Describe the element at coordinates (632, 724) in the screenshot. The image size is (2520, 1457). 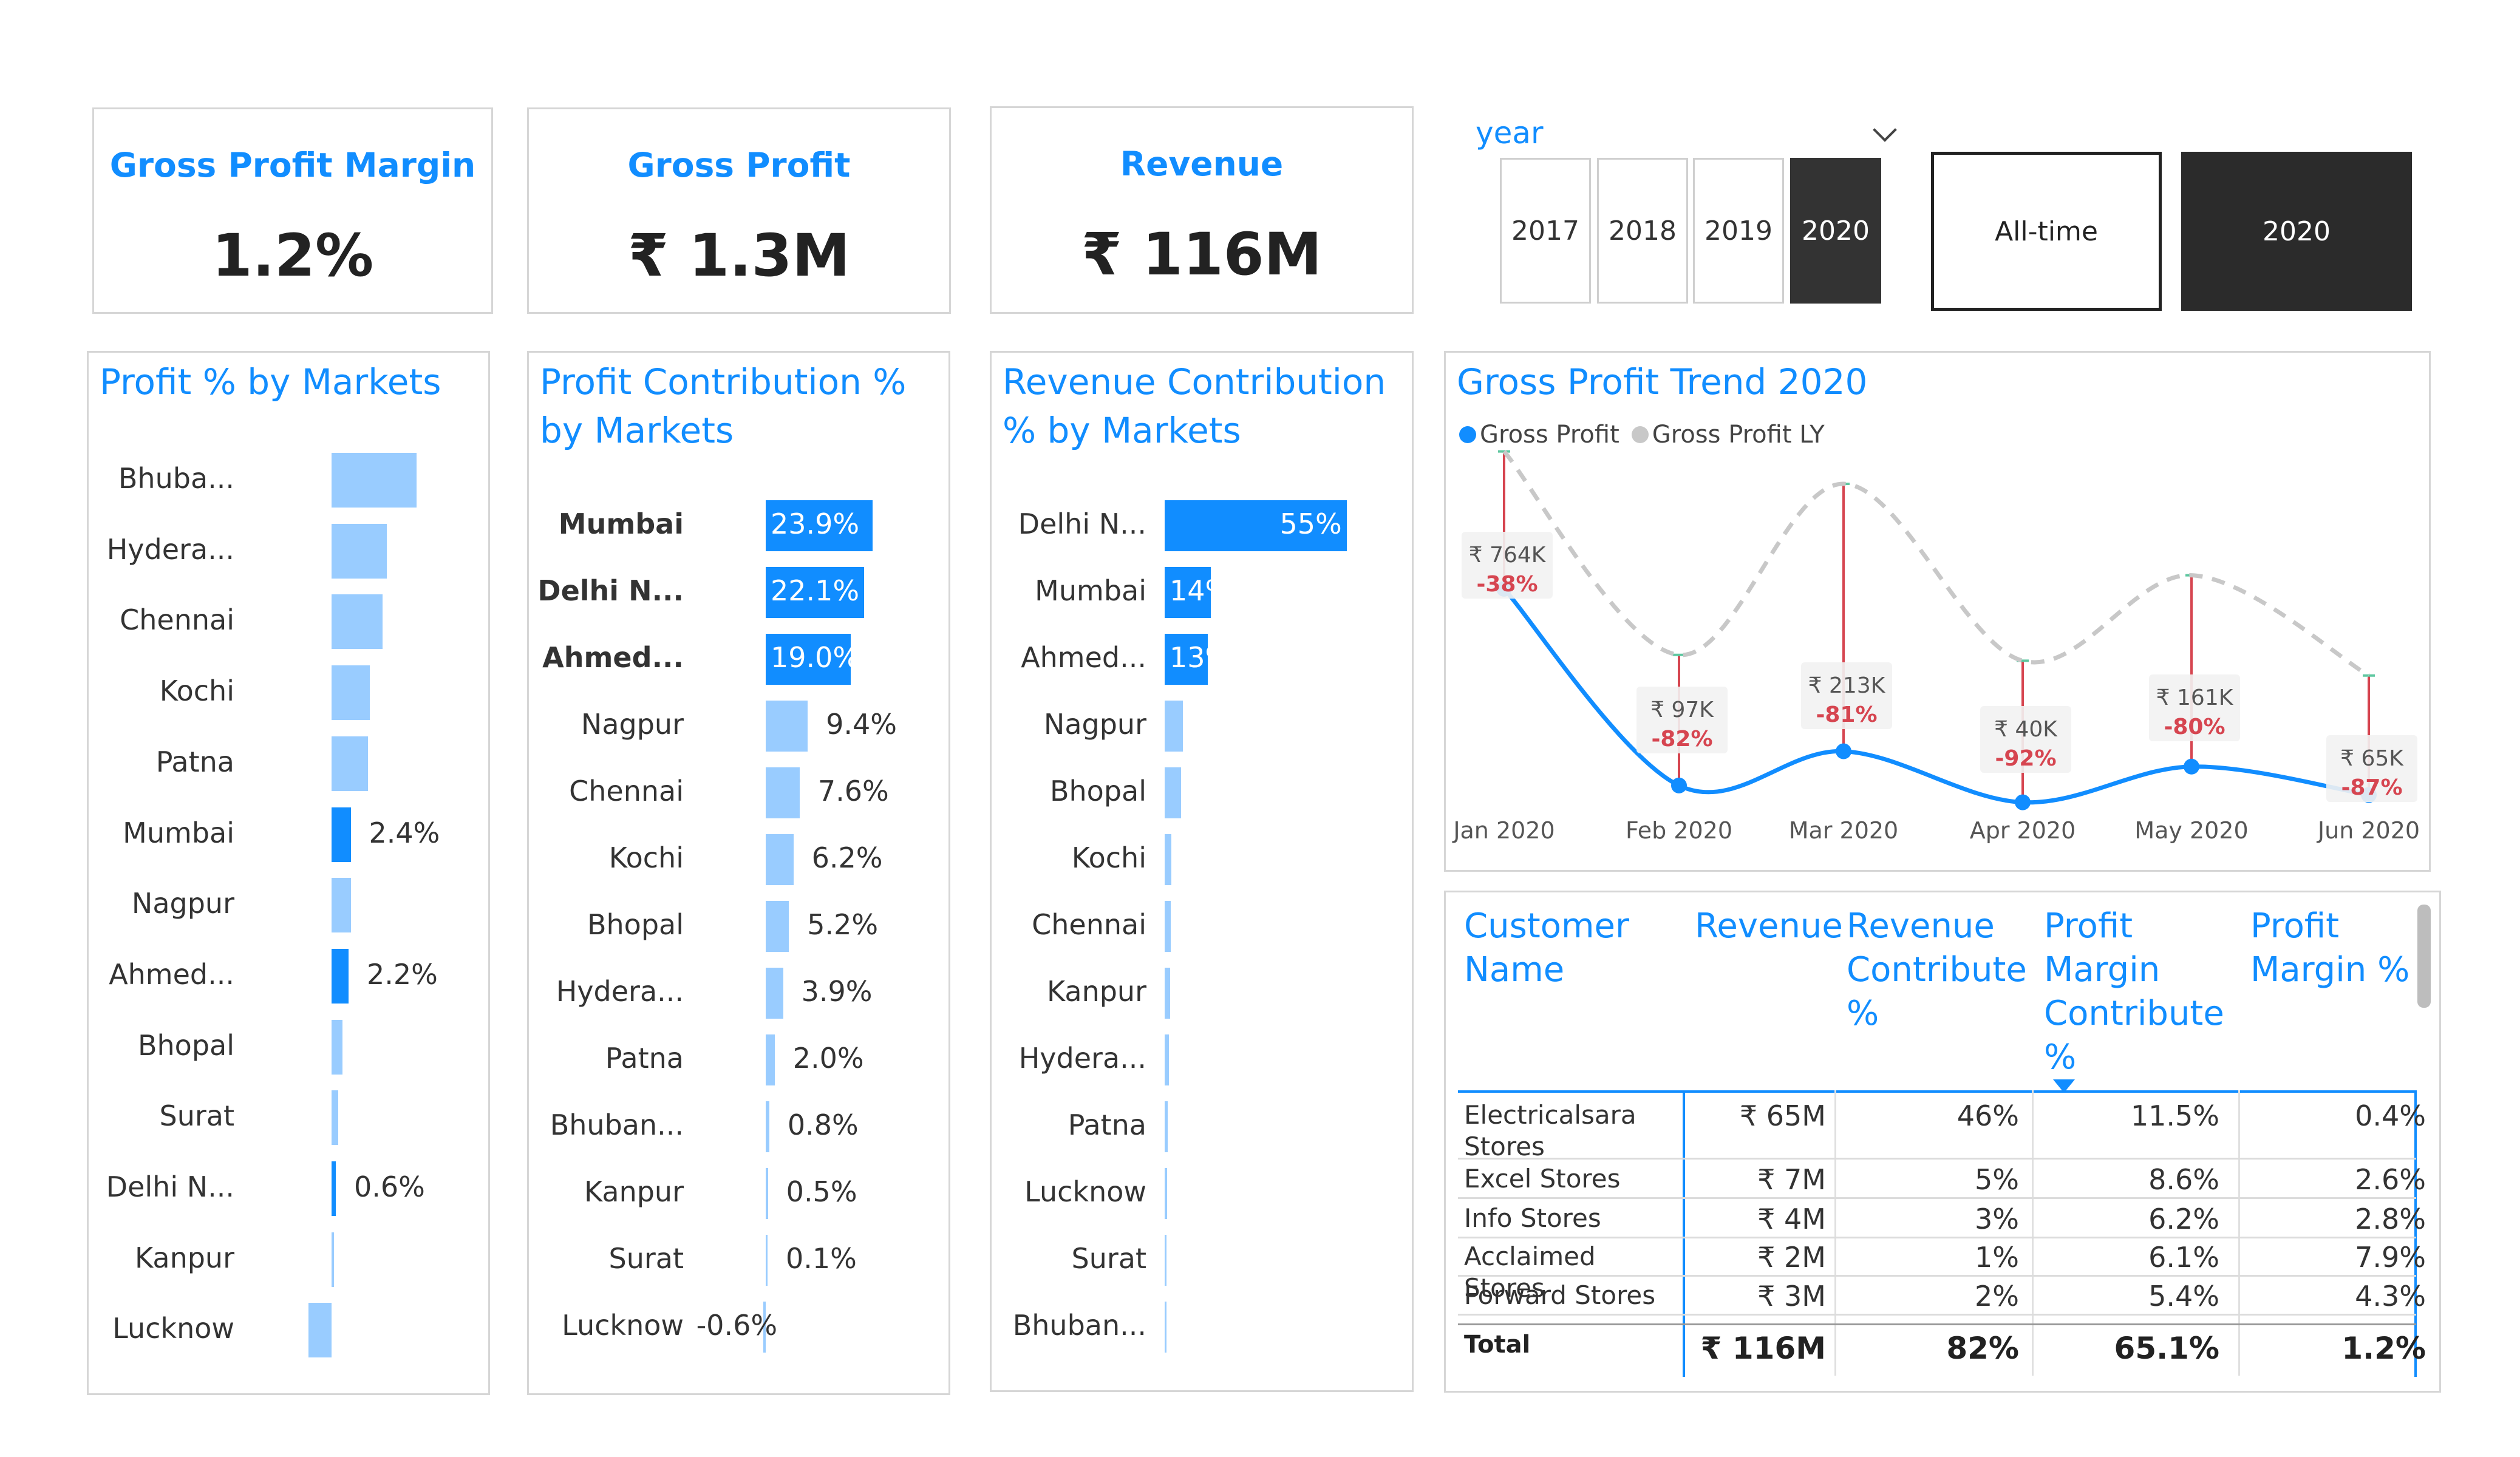
I see `market-label: Nagpur` at that location.